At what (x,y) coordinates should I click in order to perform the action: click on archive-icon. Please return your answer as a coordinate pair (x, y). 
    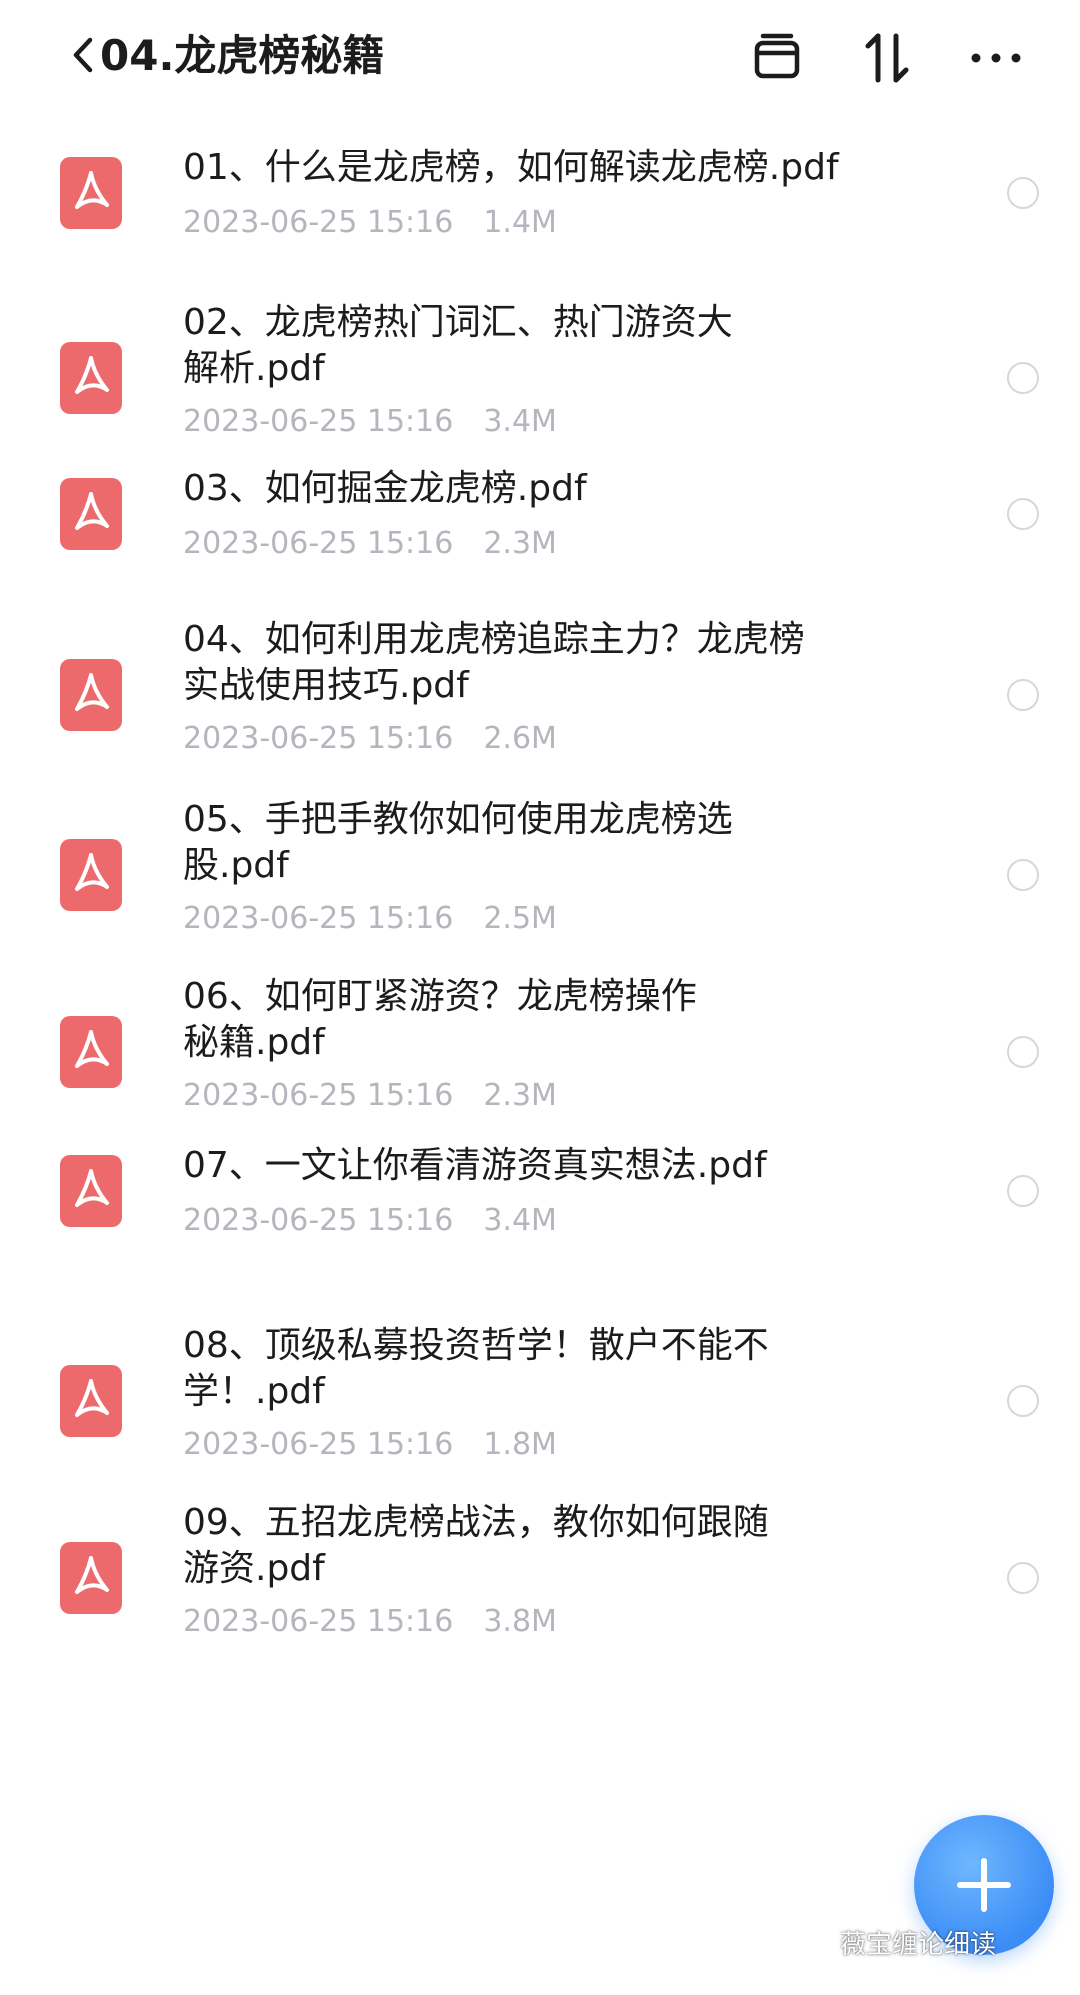
    Looking at the image, I should click on (777, 58).